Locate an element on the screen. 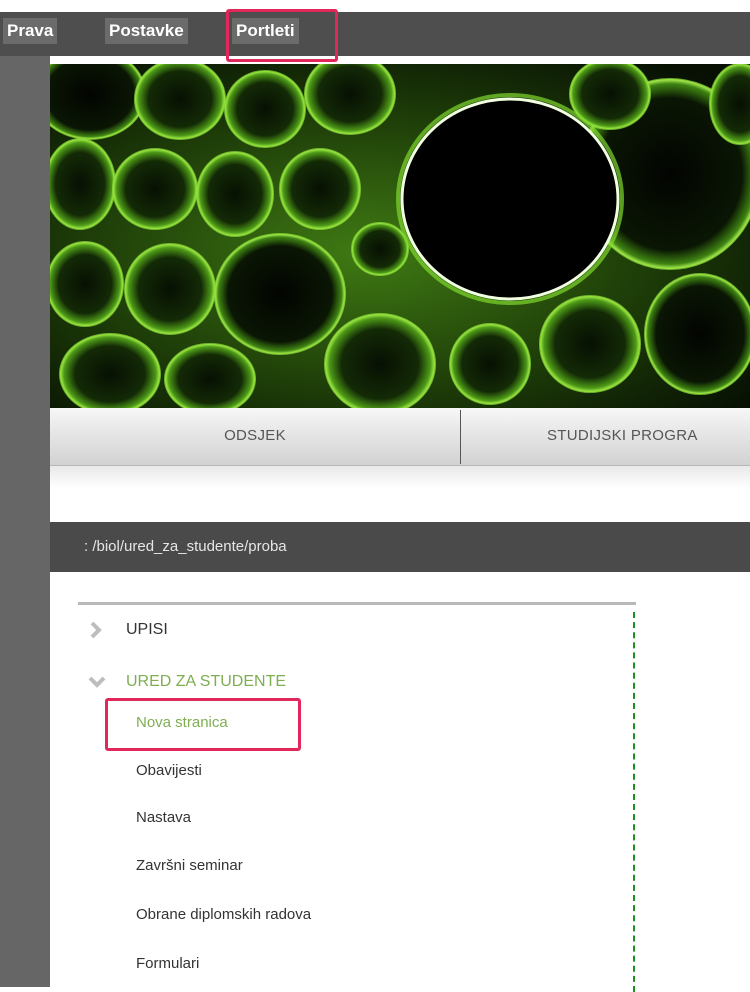 This screenshot has height=992, width=750. chevron-down-icon is located at coordinates (97, 682).